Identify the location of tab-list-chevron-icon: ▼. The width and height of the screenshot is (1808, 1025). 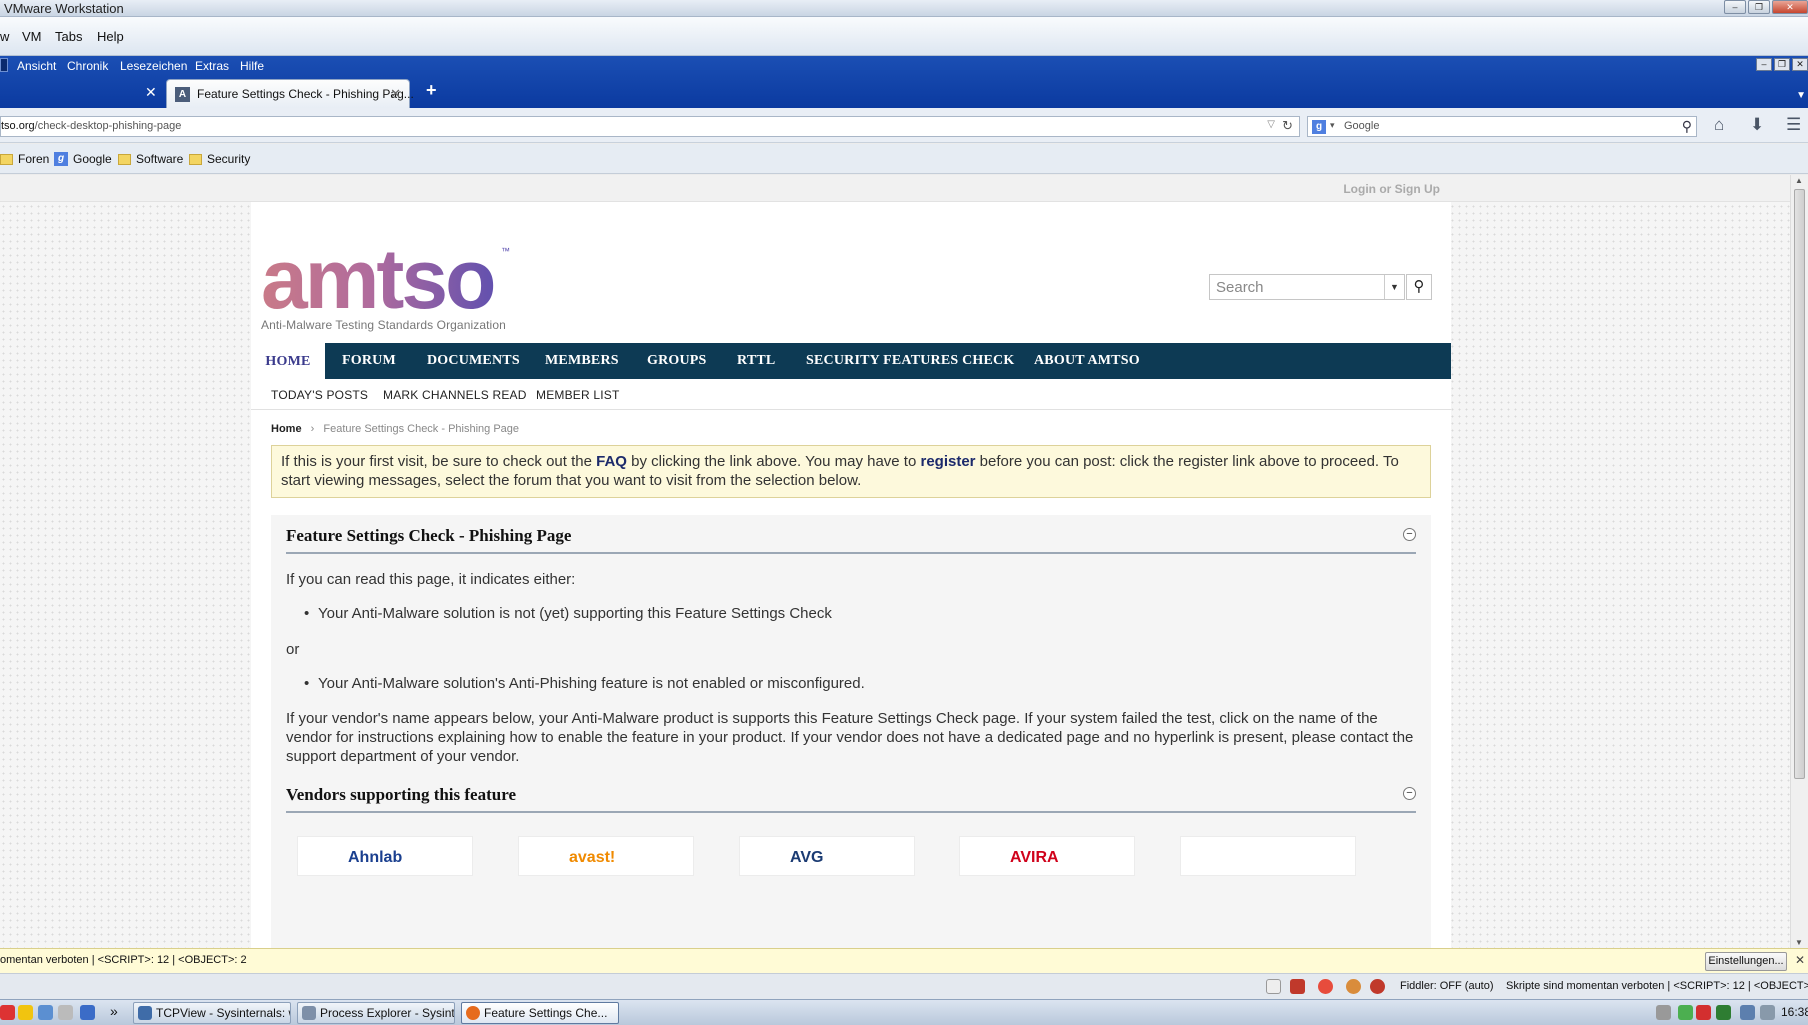
(1801, 95).